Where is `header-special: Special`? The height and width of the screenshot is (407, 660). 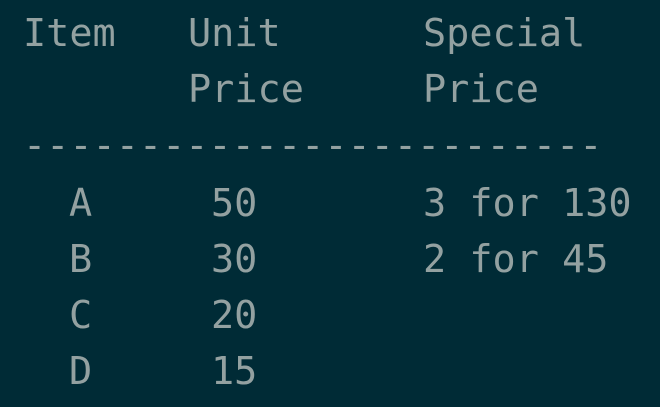
header-special: Special is located at coordinates (504, 33).